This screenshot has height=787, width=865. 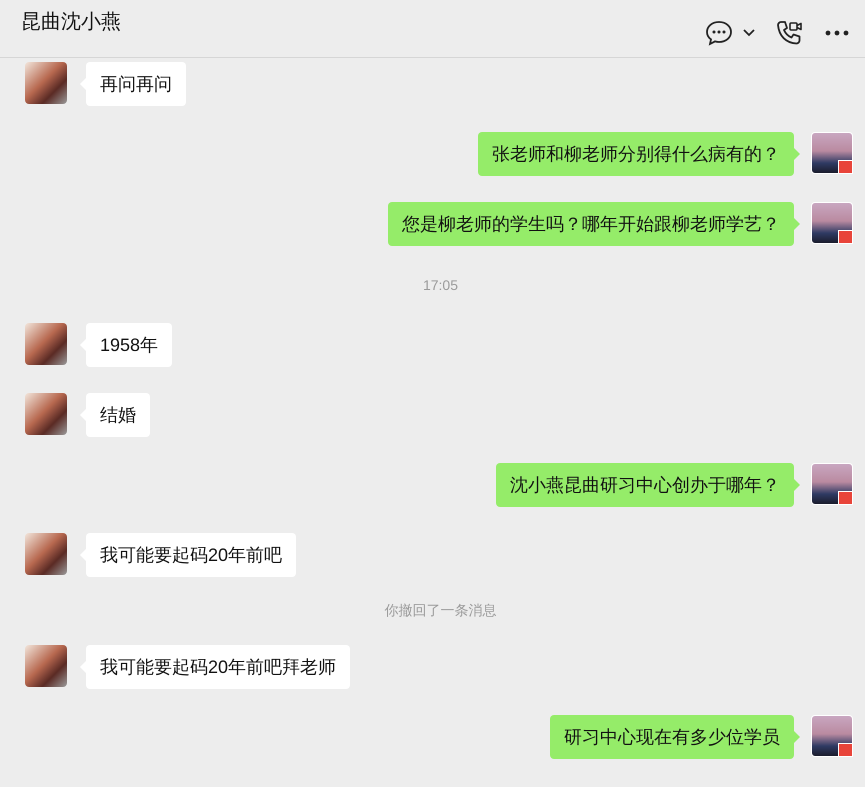 What do you see at coordinates (191, 555) in the screenshot?
I see `message-bubble: 我可能要起码20年前吧` at bounding box center [191, 555].